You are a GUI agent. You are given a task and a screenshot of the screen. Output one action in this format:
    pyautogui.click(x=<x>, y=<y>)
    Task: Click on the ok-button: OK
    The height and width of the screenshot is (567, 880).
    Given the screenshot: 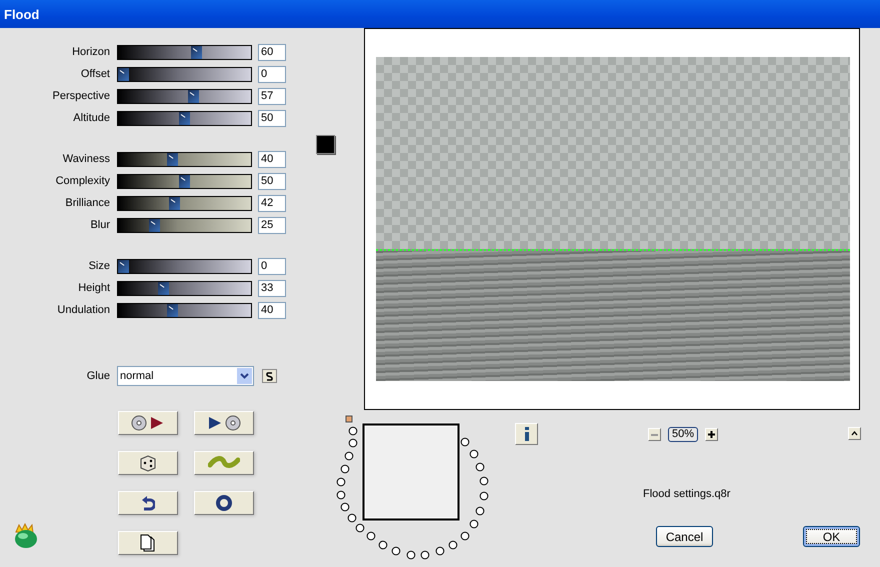 What is the action you would take?
    pyautogui.click(x=831, y=536)
    